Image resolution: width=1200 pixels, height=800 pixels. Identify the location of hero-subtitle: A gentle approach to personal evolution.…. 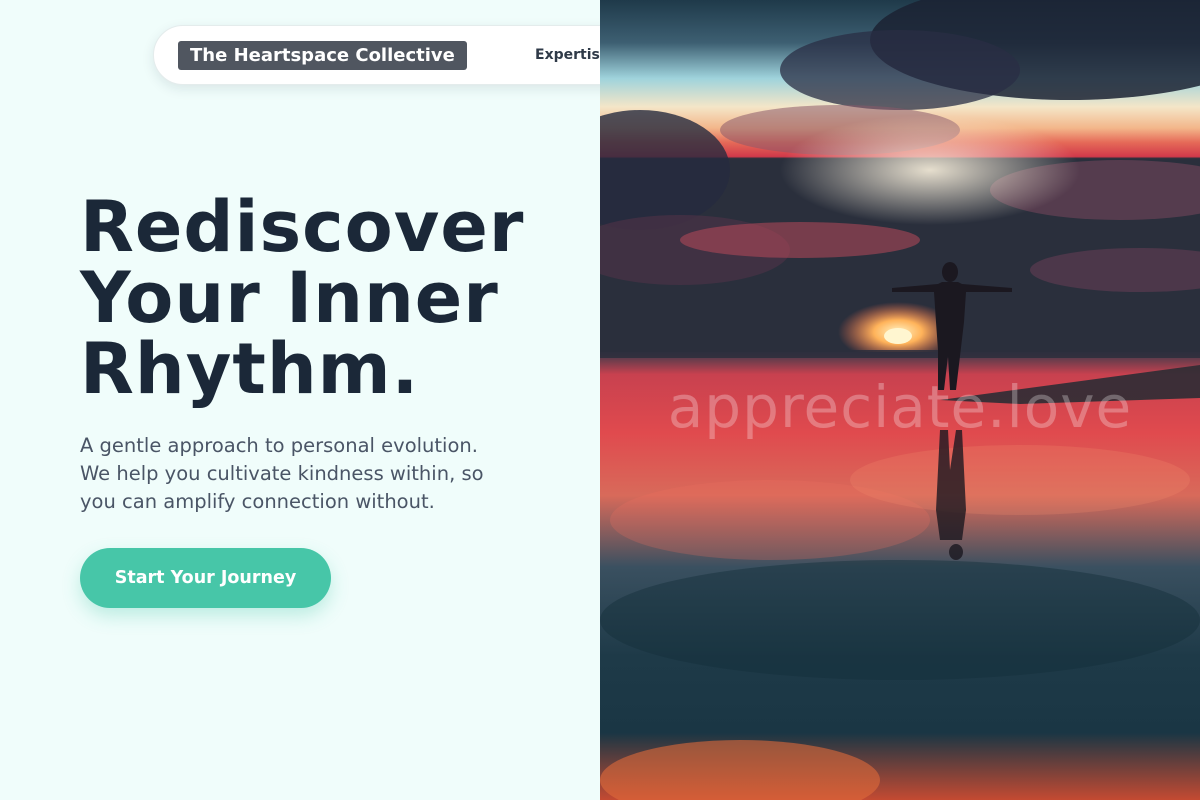
(300, 474).